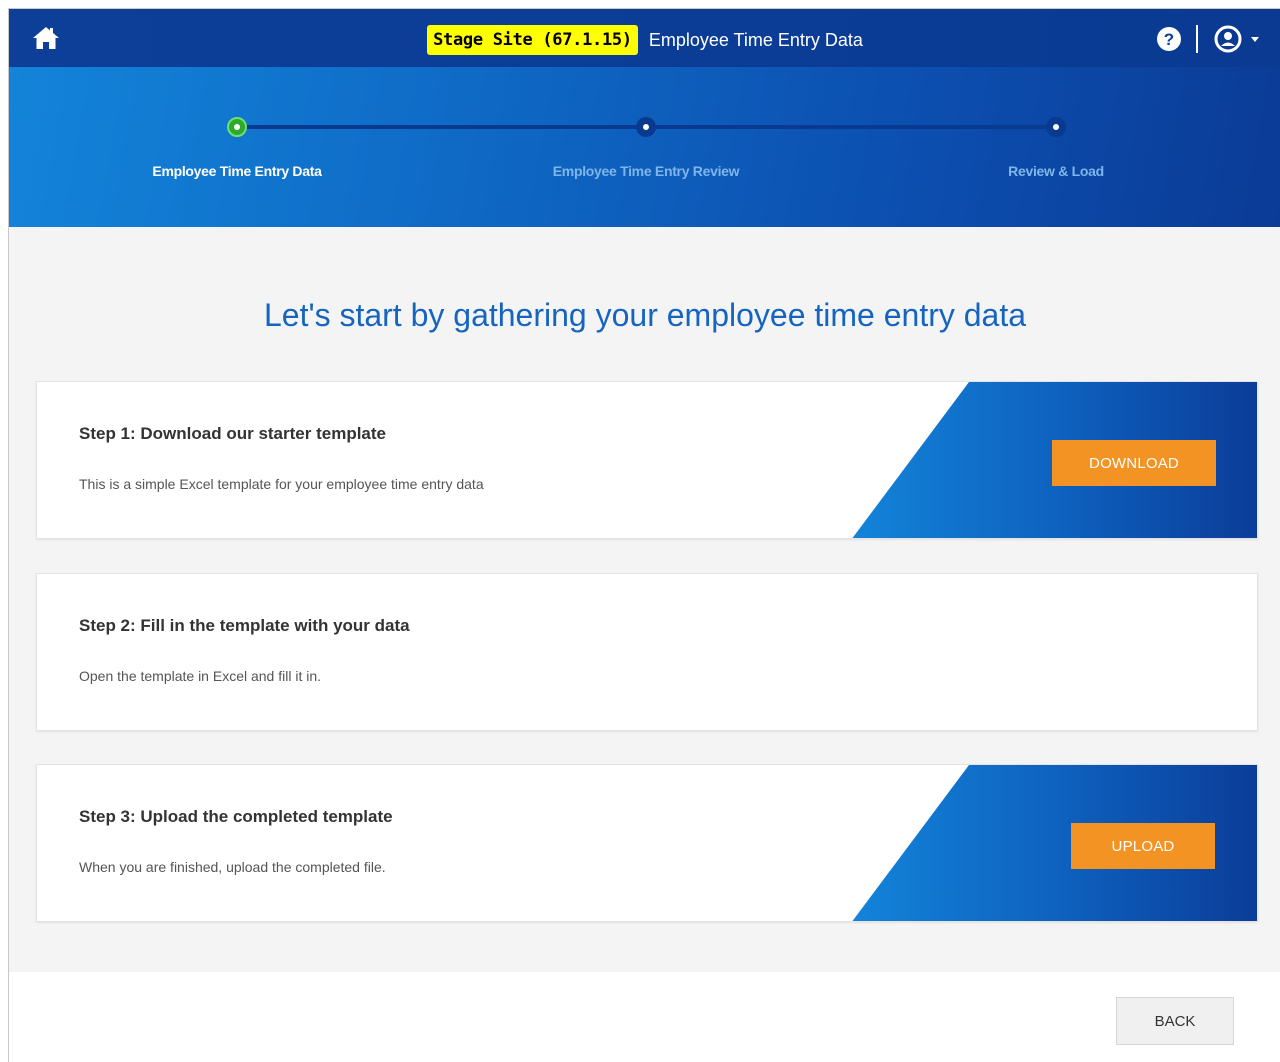  What do you see at coordinates (644, 1017) in the screenshot?
I see `footer-bar: BACK` at bounding box center [644, 1017].